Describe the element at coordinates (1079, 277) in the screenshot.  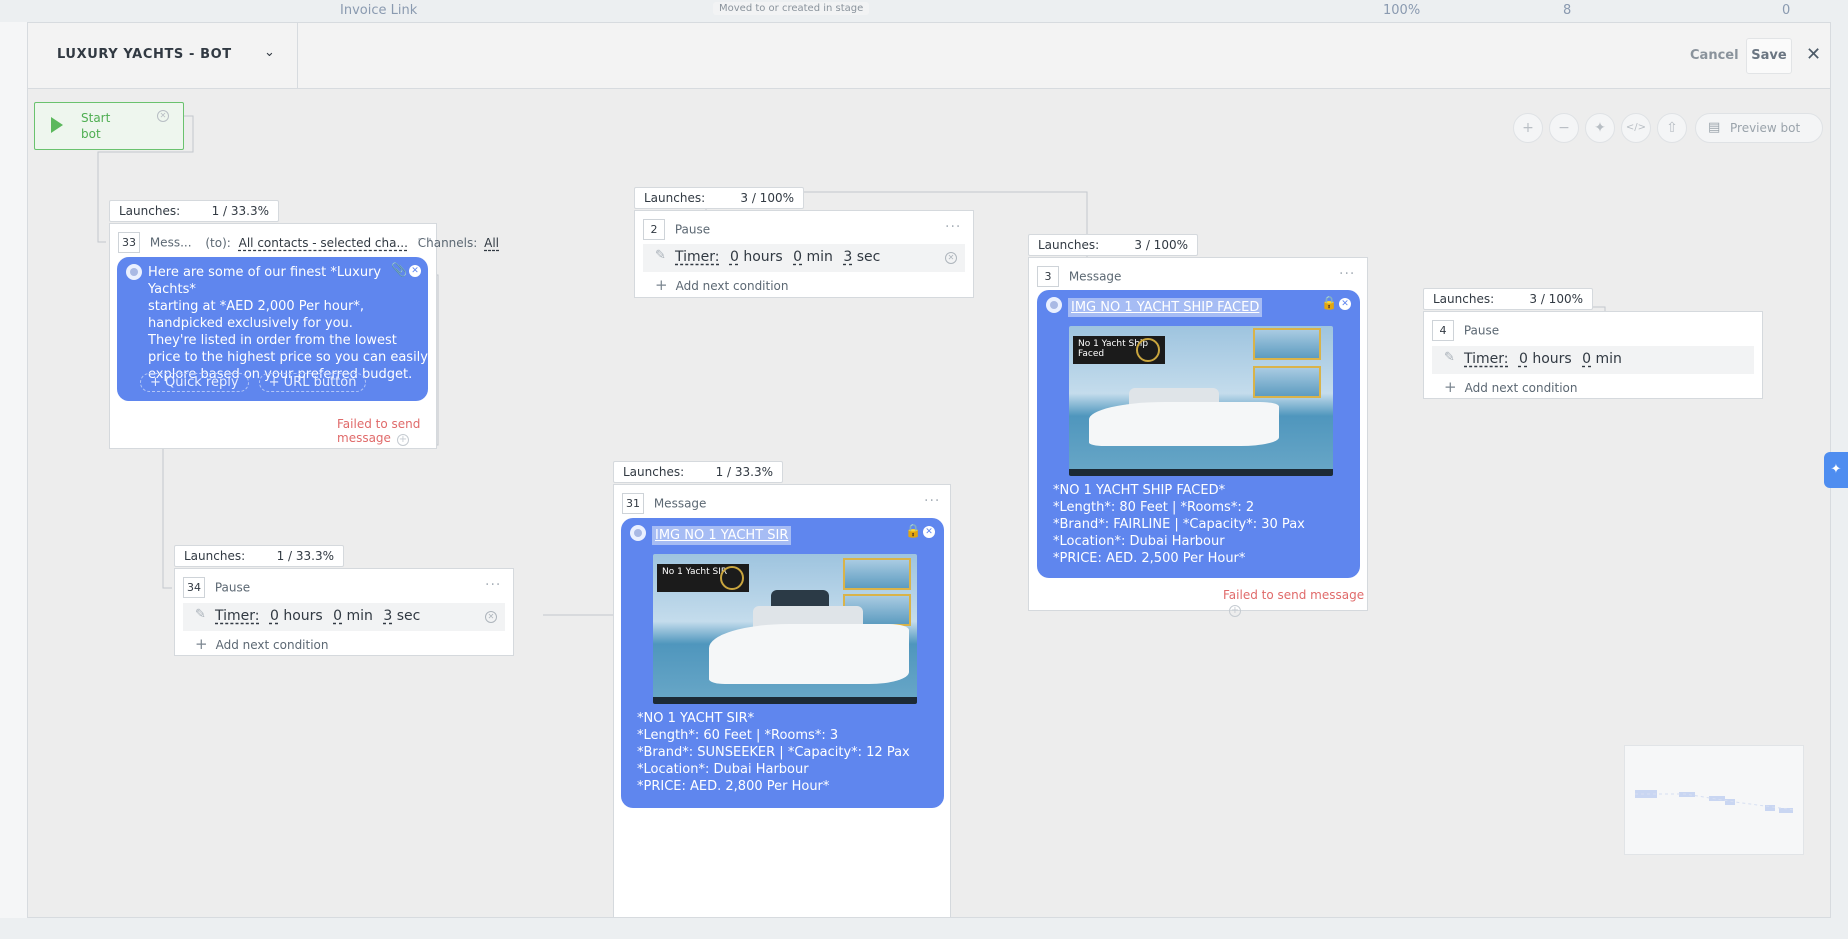
I see `step-header: 3 Message` at that location.